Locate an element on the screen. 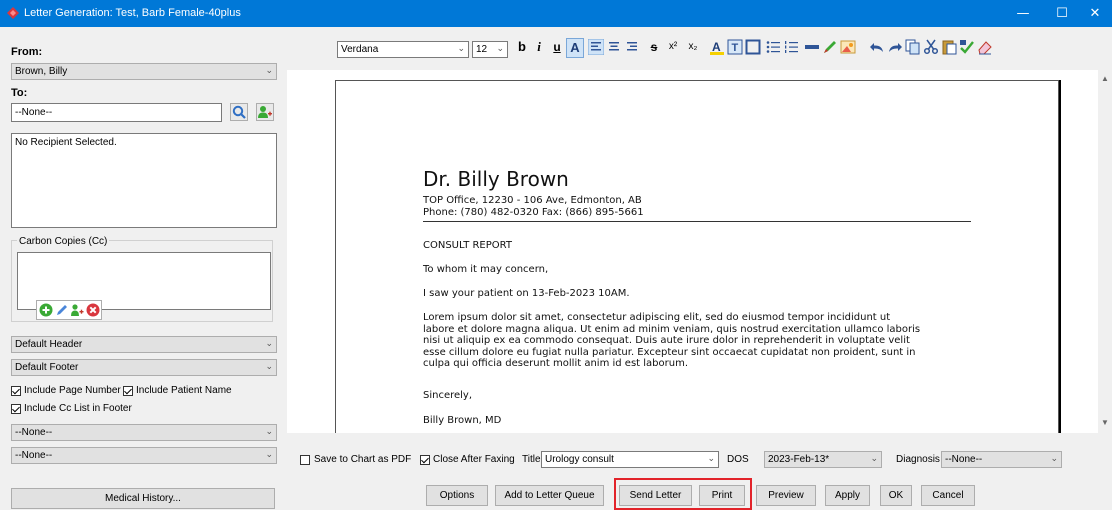 The width and height of the screenshot is (1112, 510). add-to-letter-queue-button: Add to Letter Queue is located at coordinates (549, 495).